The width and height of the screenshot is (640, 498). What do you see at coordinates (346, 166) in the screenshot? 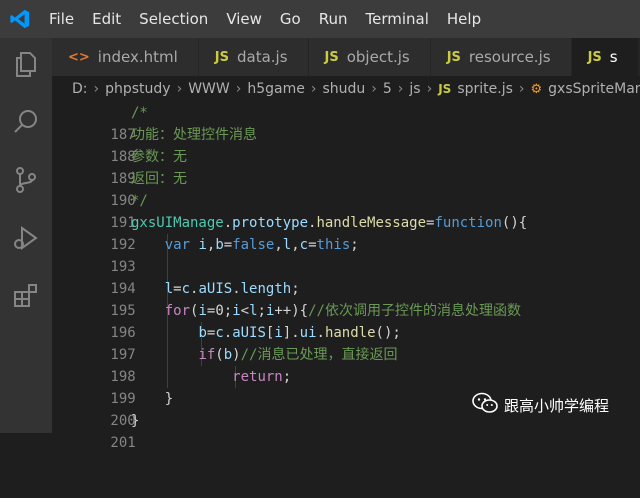
I see `code-line: 189 参数：无` at bounding box center [346, 166].